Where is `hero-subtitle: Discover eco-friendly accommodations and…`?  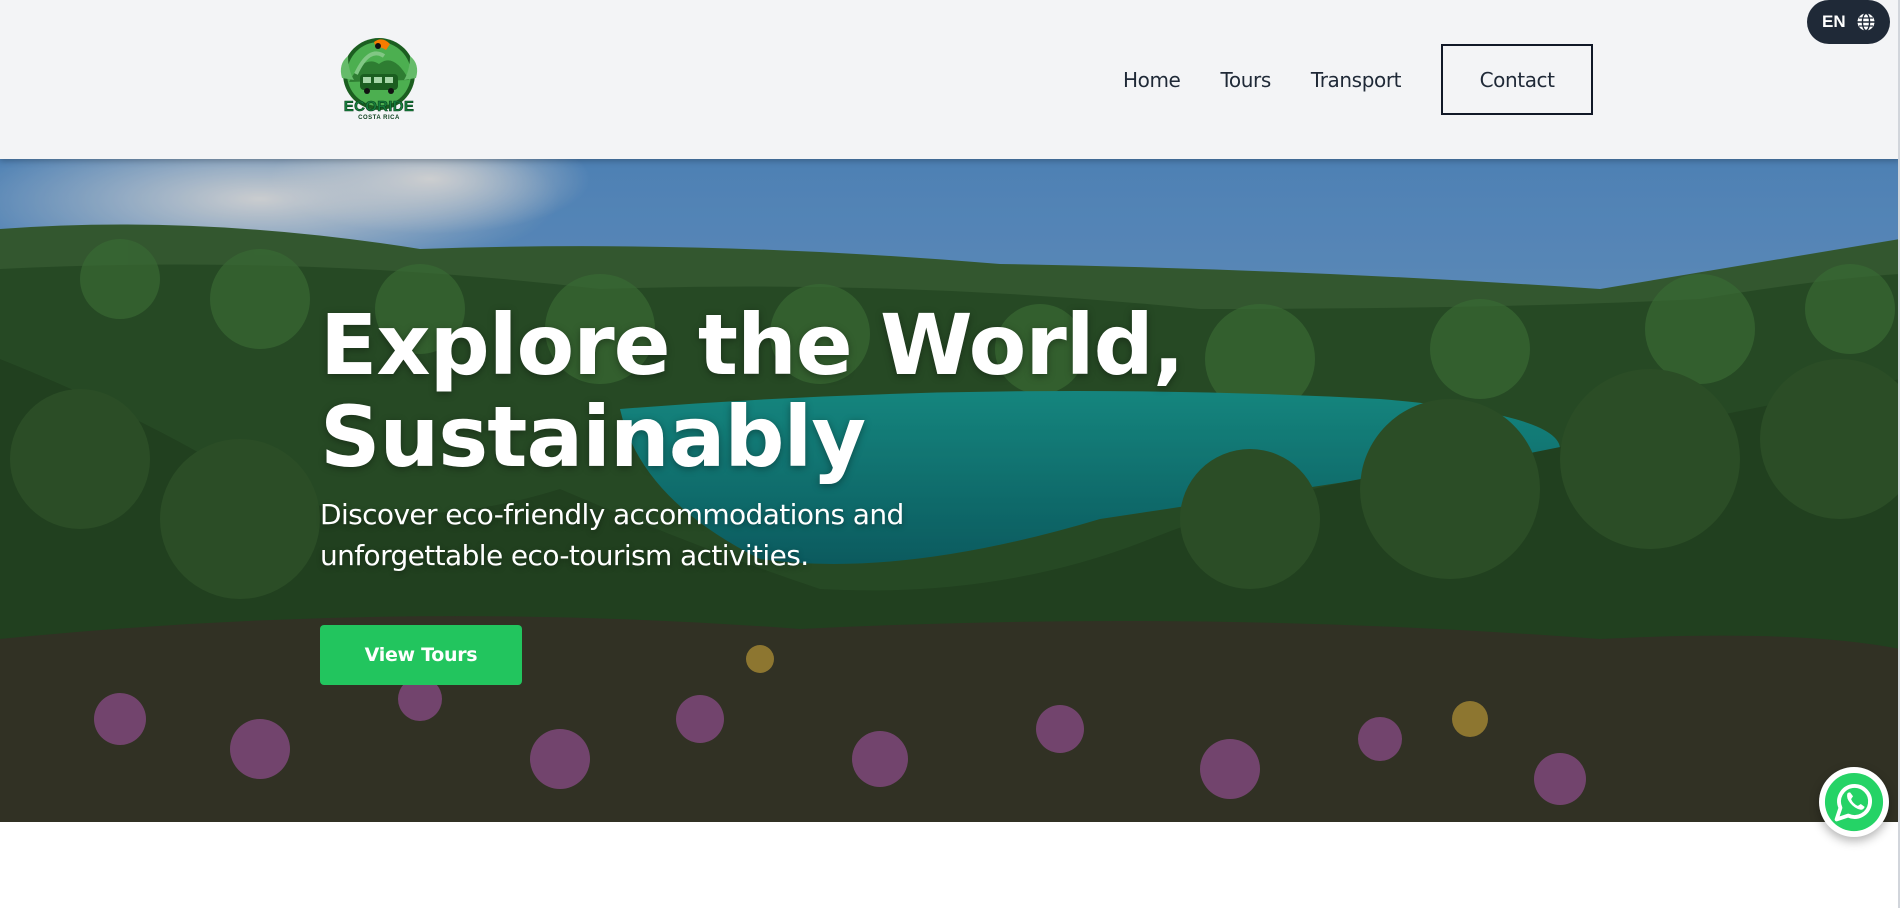 hero-subtitle: Discover eco-friendly accommodations and… is located at coordinates (630, 535).